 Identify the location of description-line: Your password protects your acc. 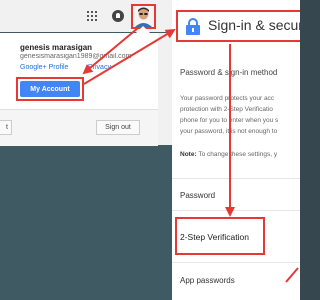
(227, 98).